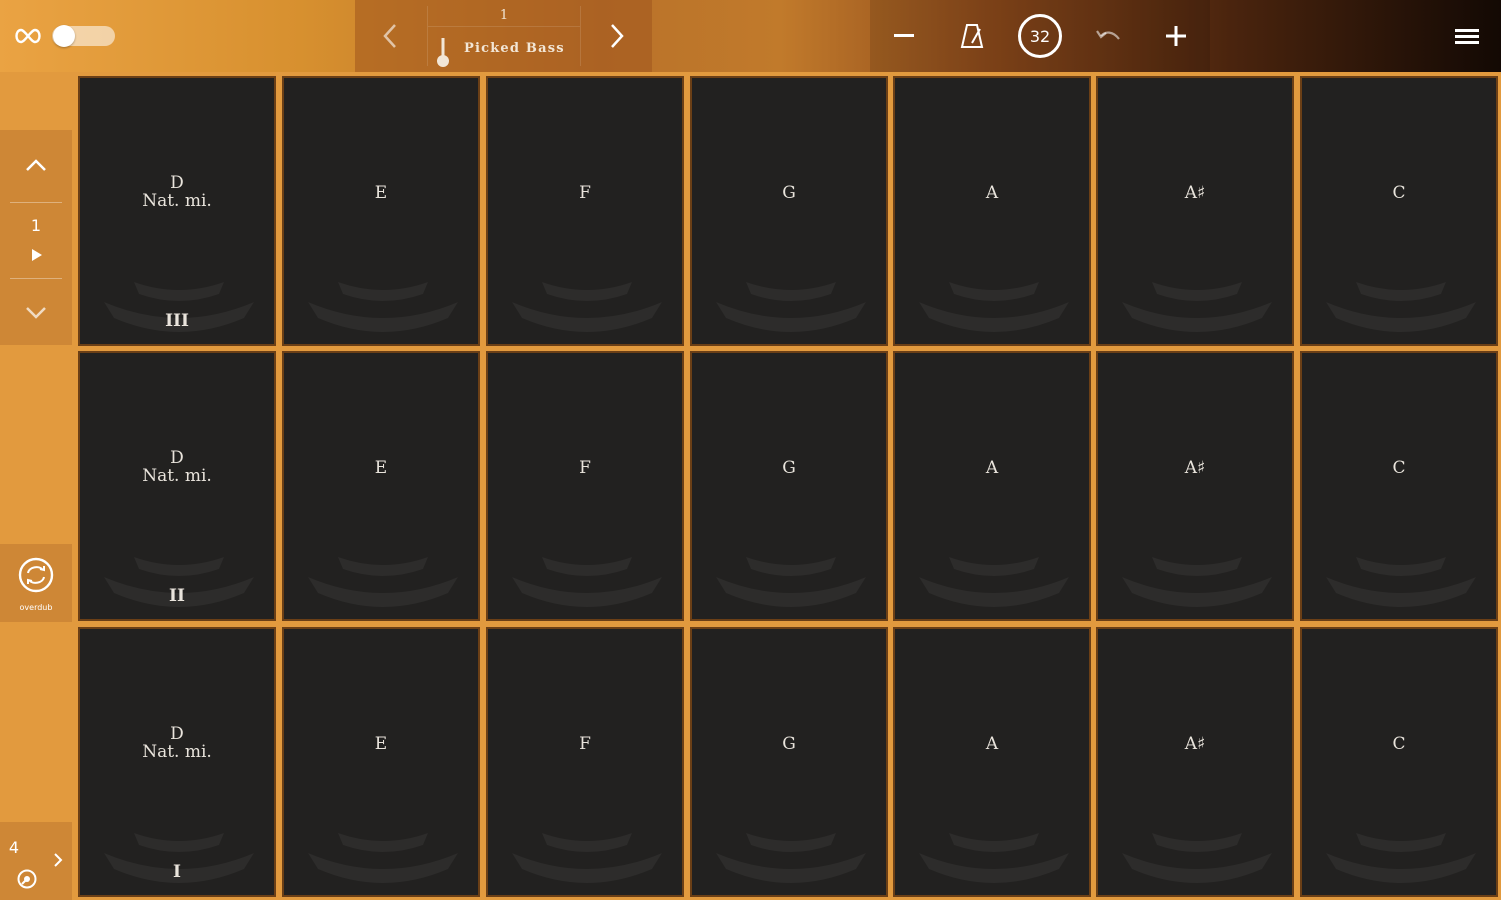 This screenshot has height=900, width=1501. I want to click on chord-pad: D Nat. mi. II, so click(177, 486).